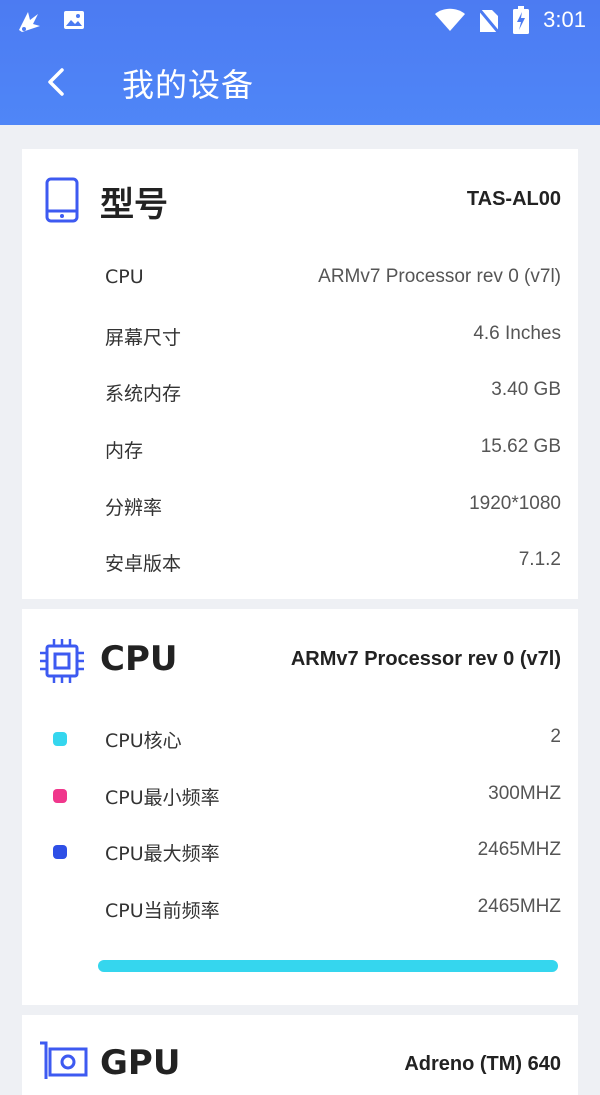 The height and width of the screenshot is (1095, 600). I want to click on back-arrow-icon, so click(58, 82).